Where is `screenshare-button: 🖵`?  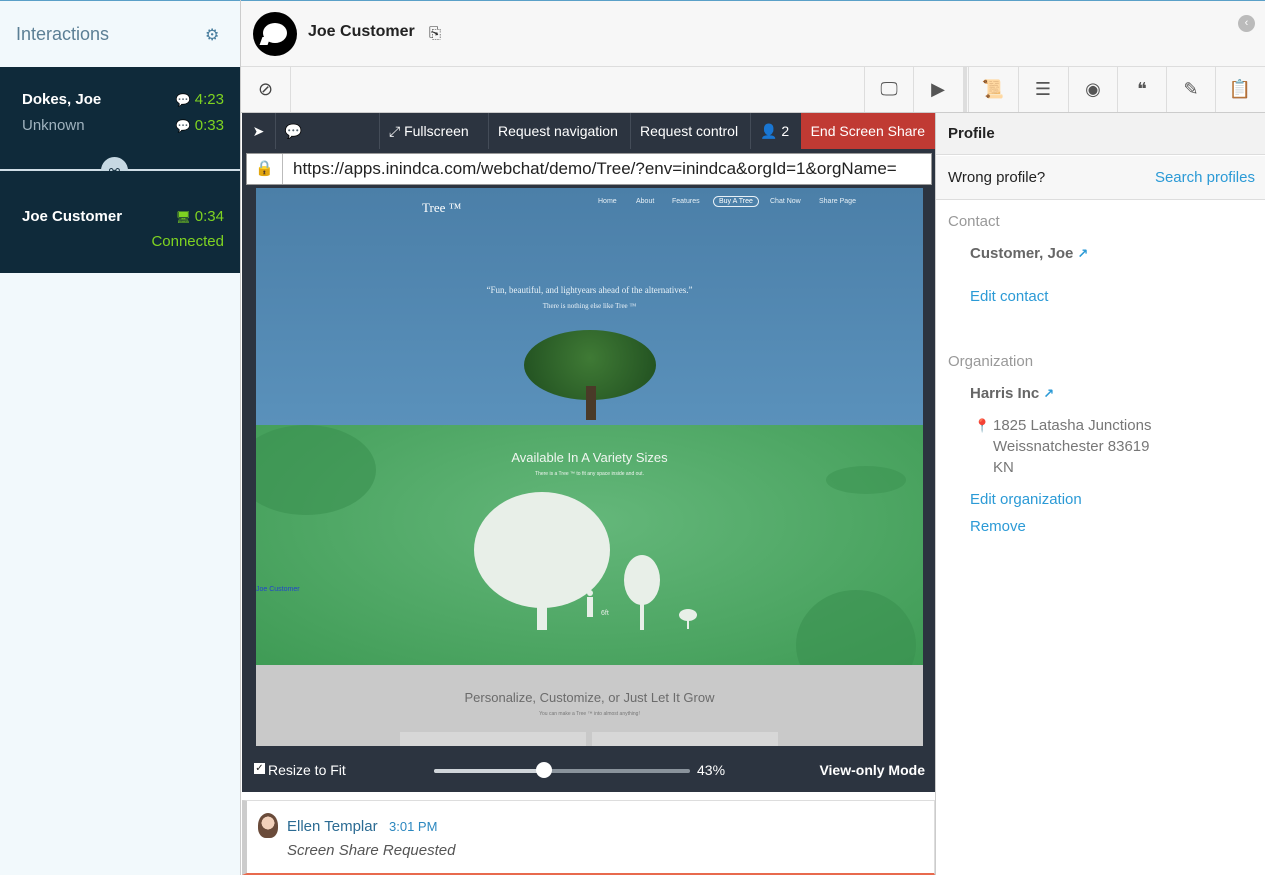 screenshare-button: 🖵 is located at coordinates (888, 89).